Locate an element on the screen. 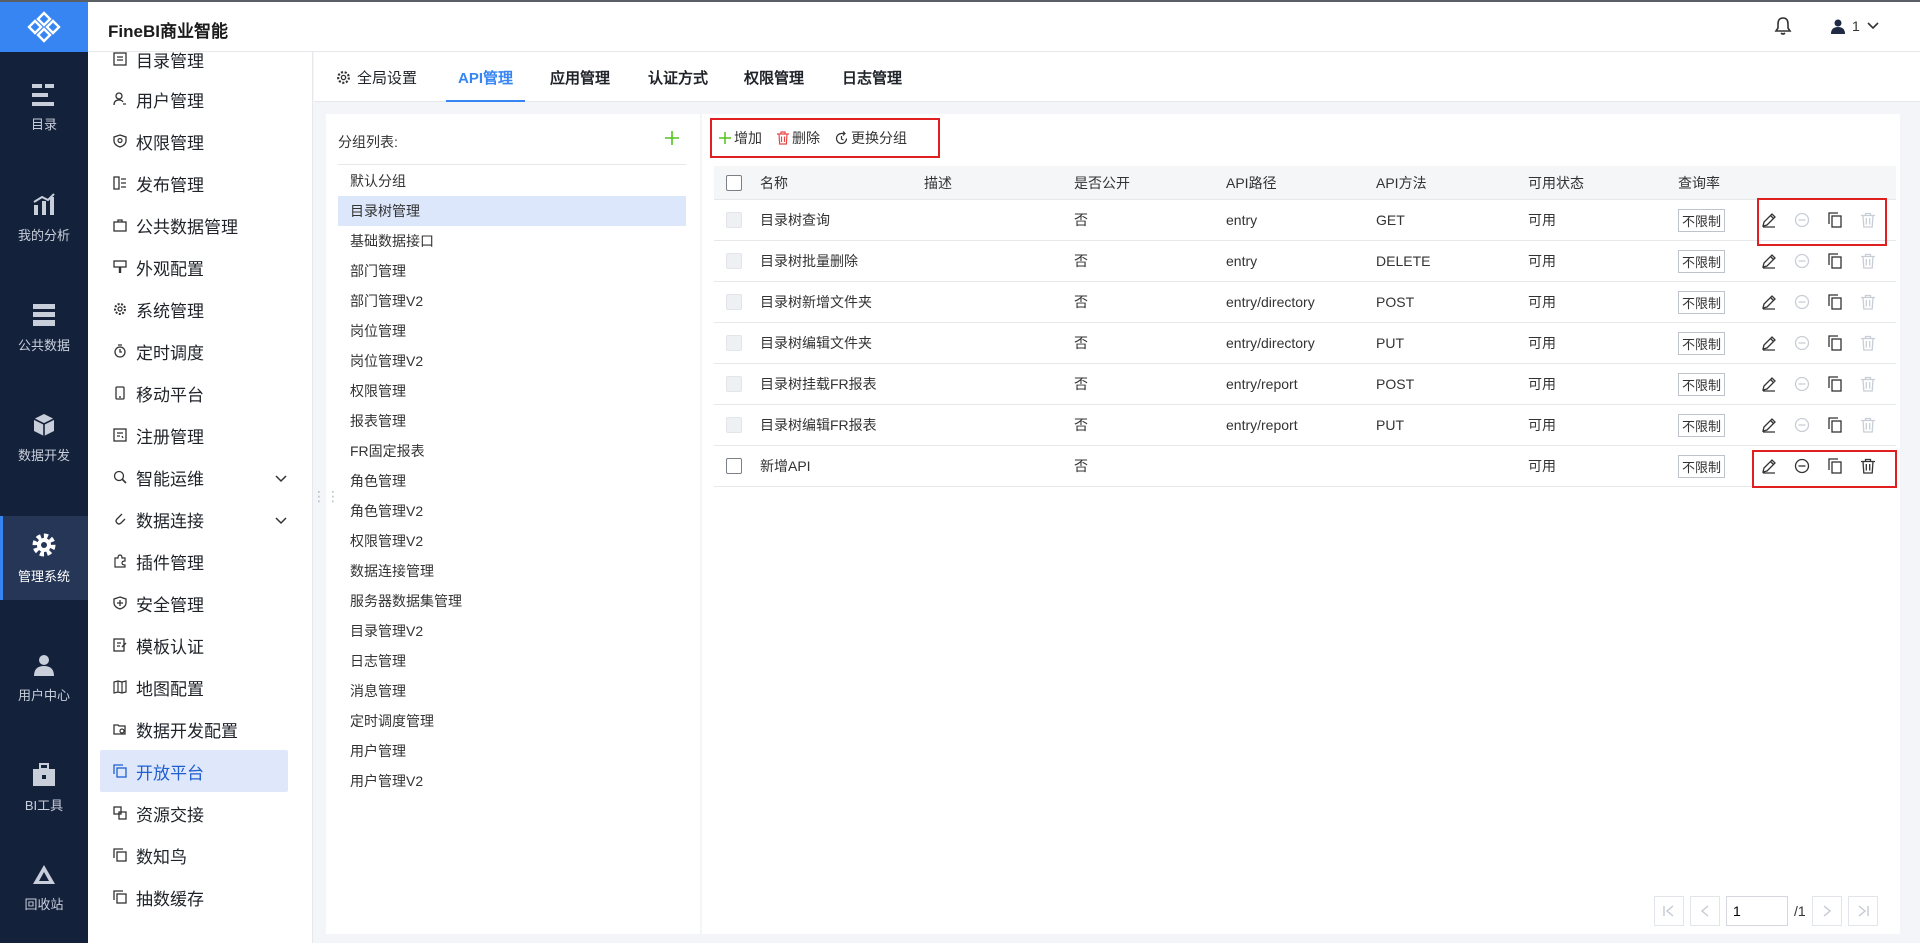  group-list-item: 岗位管理V2 is located at coordinates (512, 361).